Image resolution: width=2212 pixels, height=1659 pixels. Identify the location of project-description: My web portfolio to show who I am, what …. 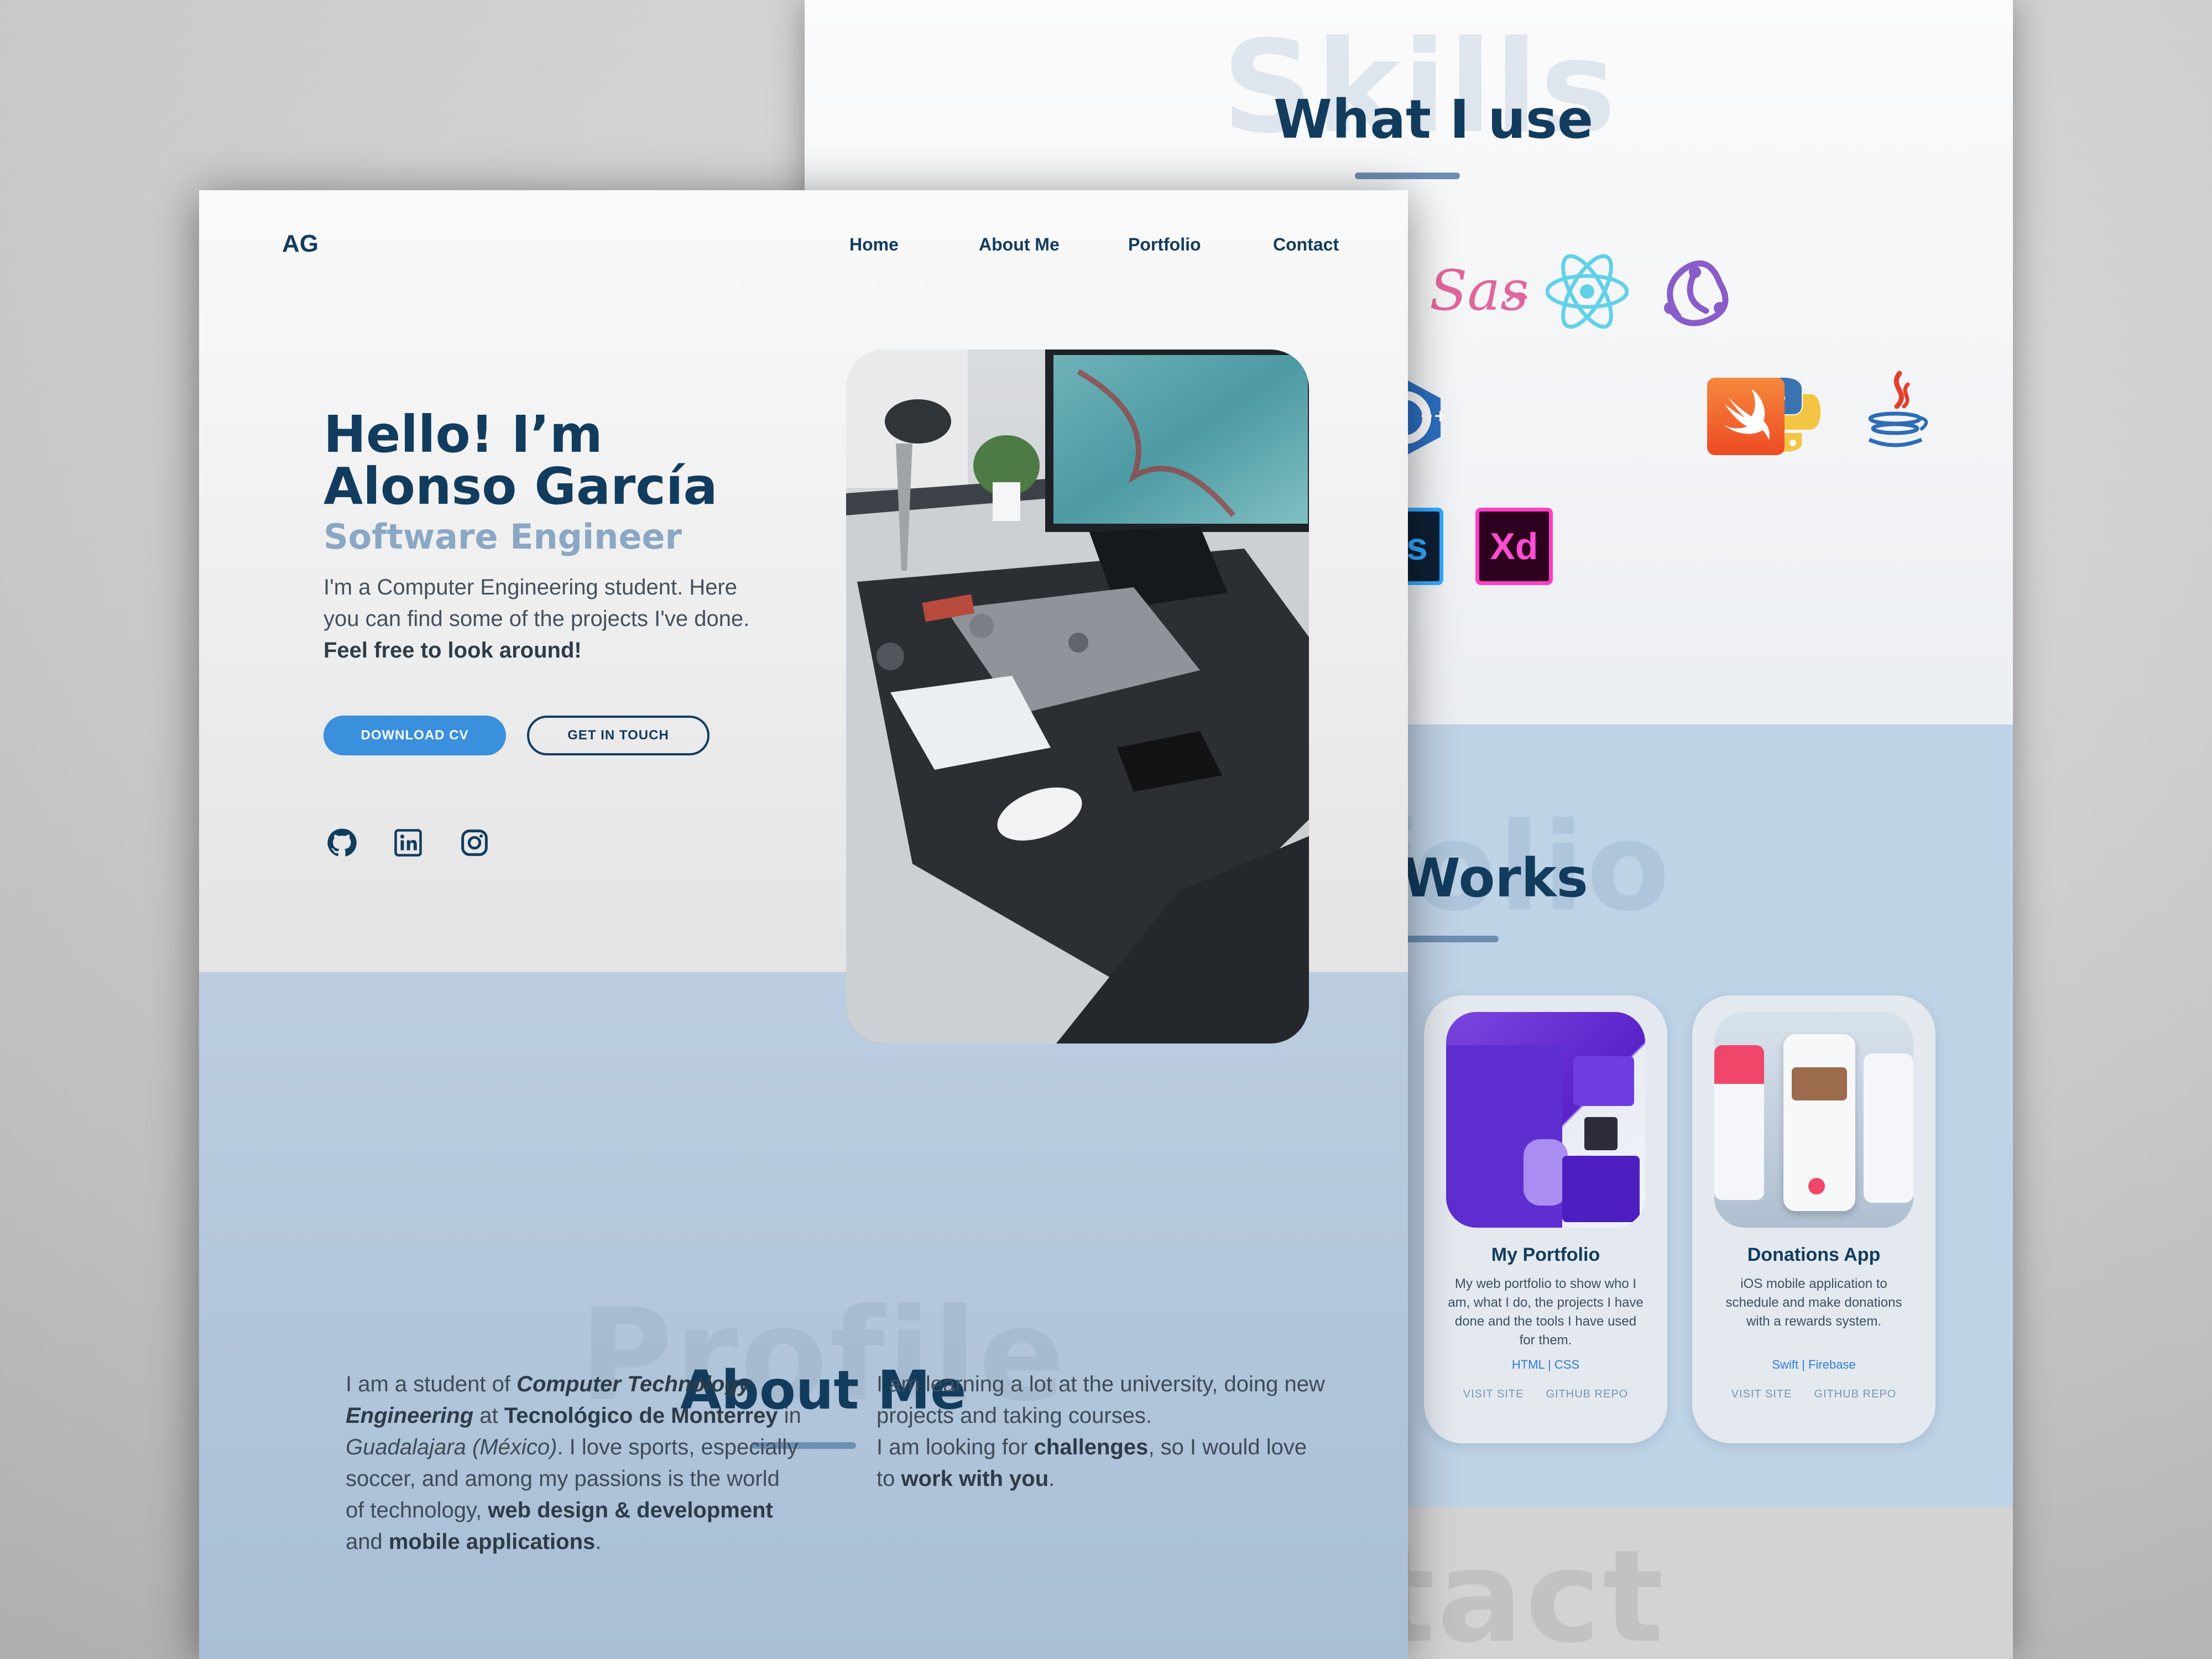
(1546, 1312).